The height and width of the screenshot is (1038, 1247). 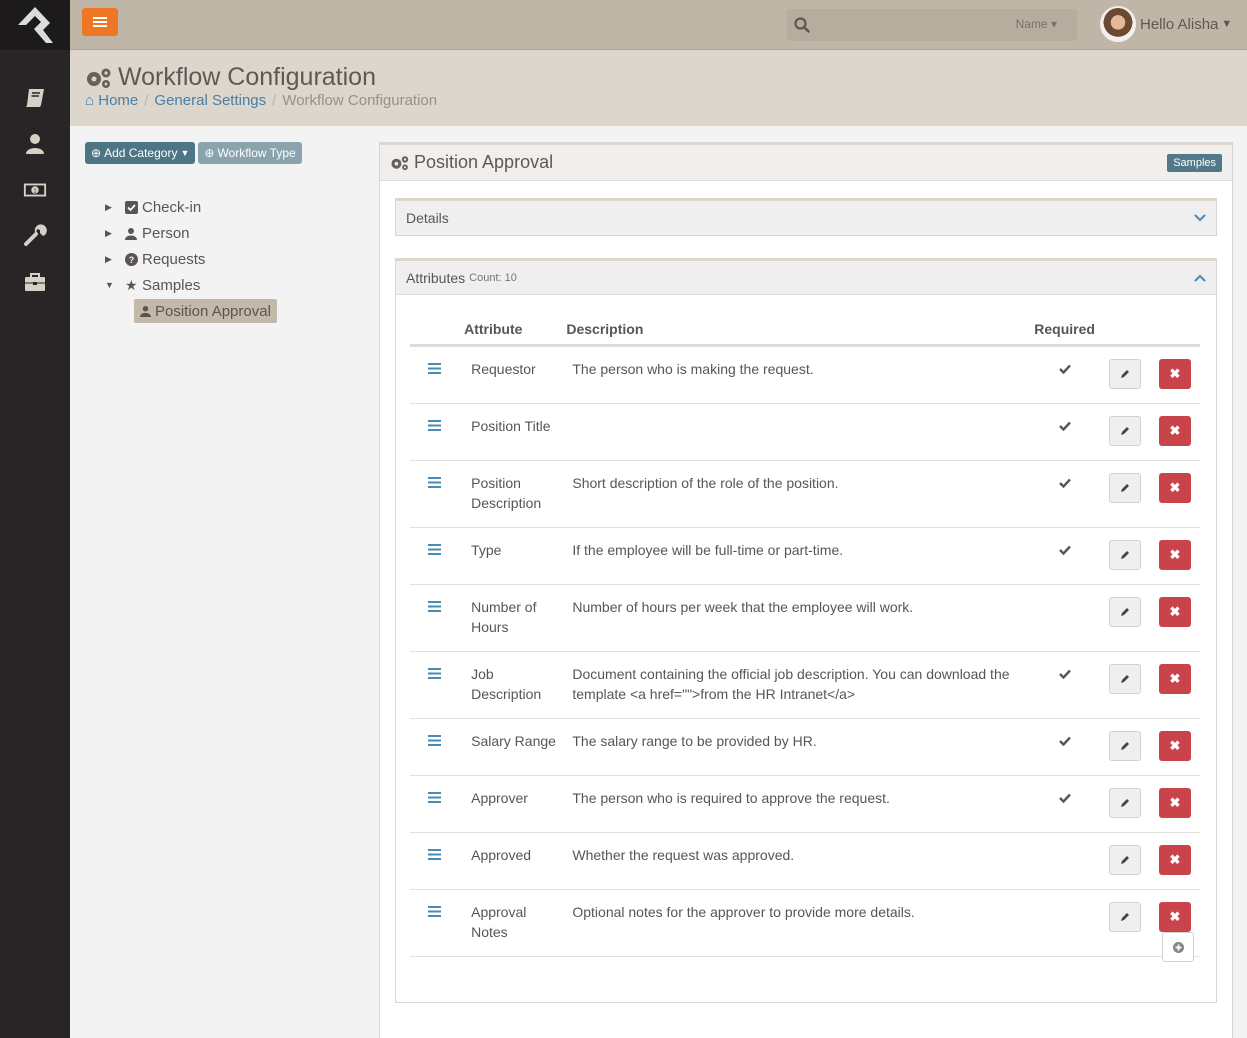 What do you see at coordinates (250, 153) in the screenshot?
I see `add-workflow-type-button: ⊕ Workflow Type` at bounding box center [250, 153].